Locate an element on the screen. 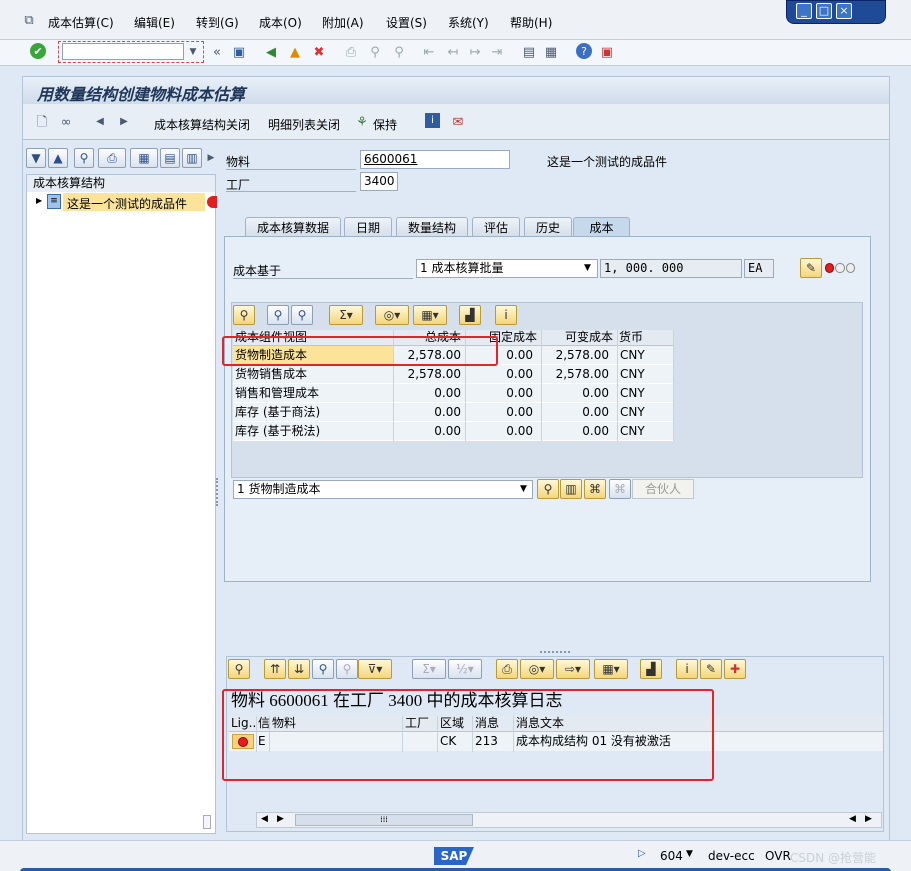 The width and height of the screenshot is (911, 871). session-dropdown-icon: ▼ is located at coordinates (689, 854).